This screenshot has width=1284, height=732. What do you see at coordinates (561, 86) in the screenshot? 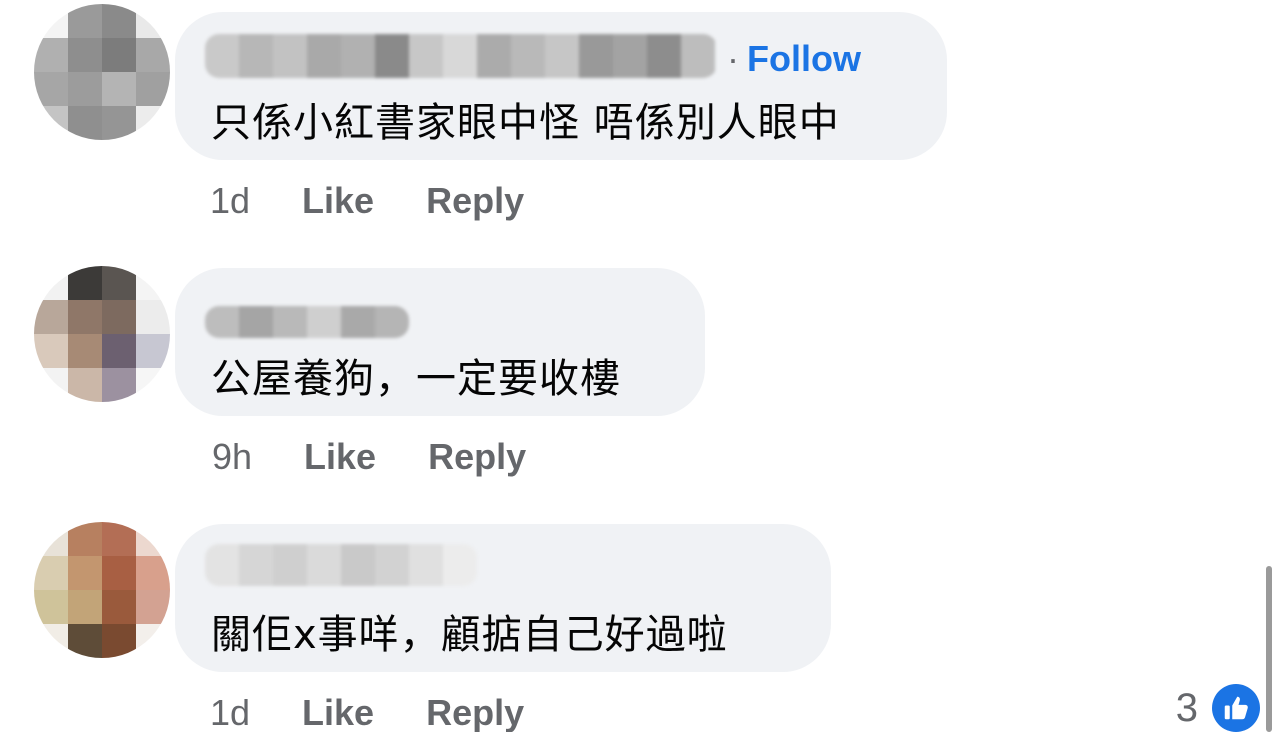
I see `comment-bubble: · Follow 只係小紅書家眼中怪 唔係別人眼中` at bounding box center [561, 86].